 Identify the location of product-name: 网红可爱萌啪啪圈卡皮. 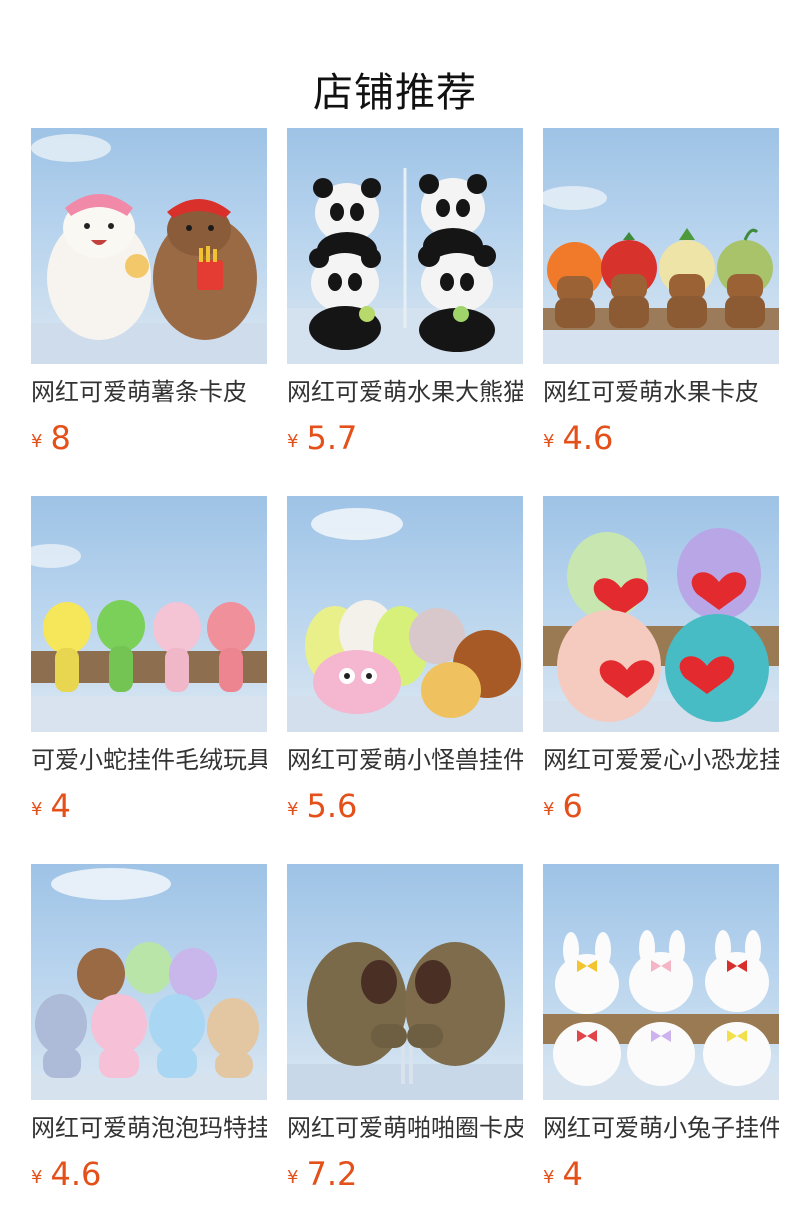
(405, 1128).